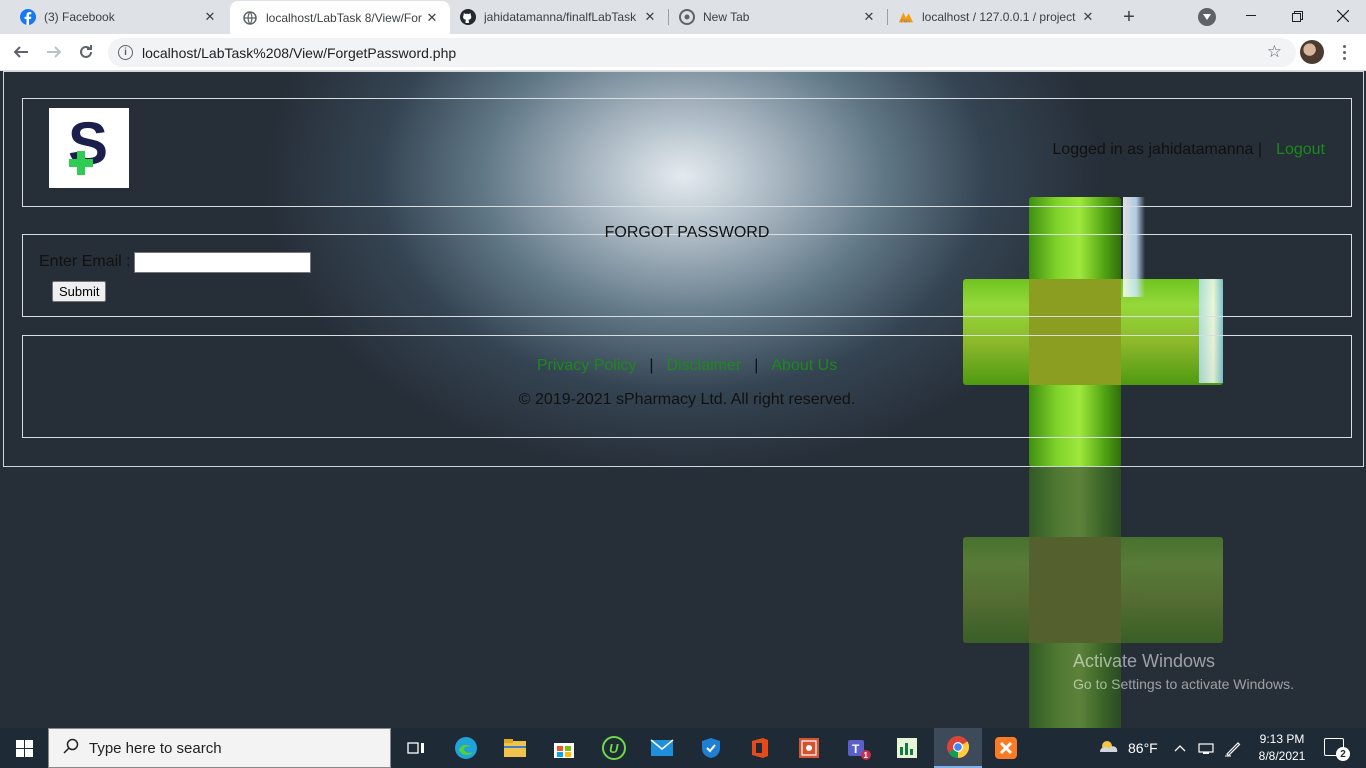 Image resolution: width=1366 pixels, height=768 pixels. I want to click on github-icon, so click(468, 17).